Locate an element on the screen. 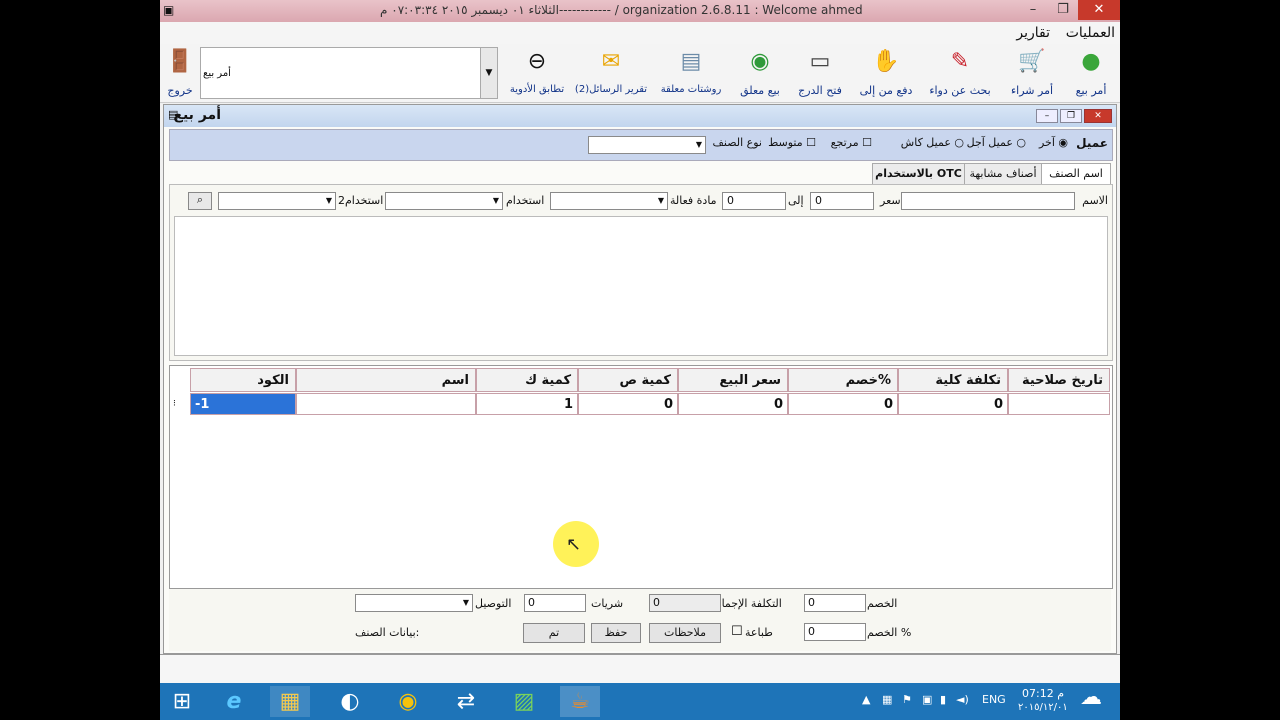 Image resolution: width=1280 pixels, height=720 pixels. usage2-select: ▼ is located at coordinates (277, 201).